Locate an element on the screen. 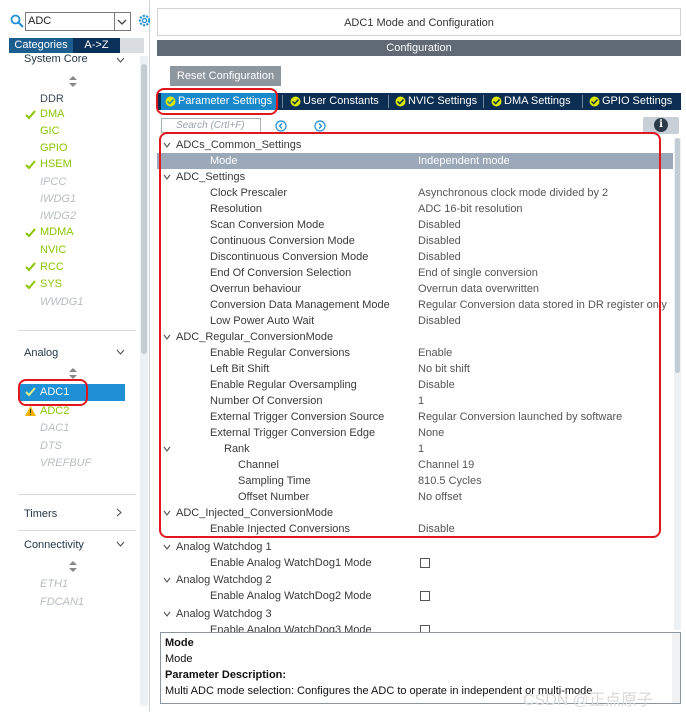  warning-icon is located at coordinates (30, 411).